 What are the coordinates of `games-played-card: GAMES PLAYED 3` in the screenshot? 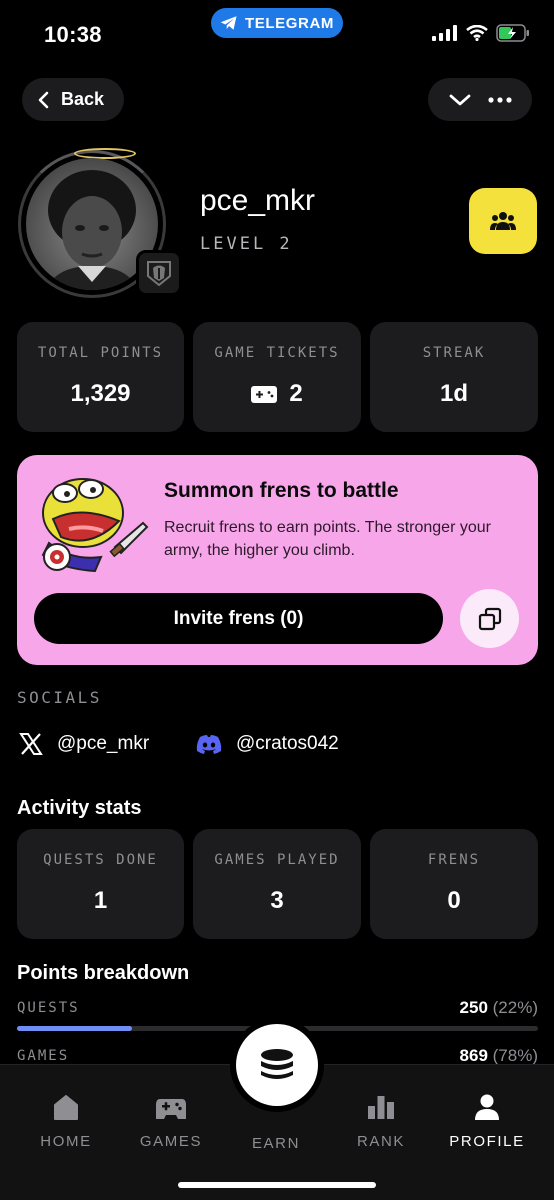 It's located at (277, 884).